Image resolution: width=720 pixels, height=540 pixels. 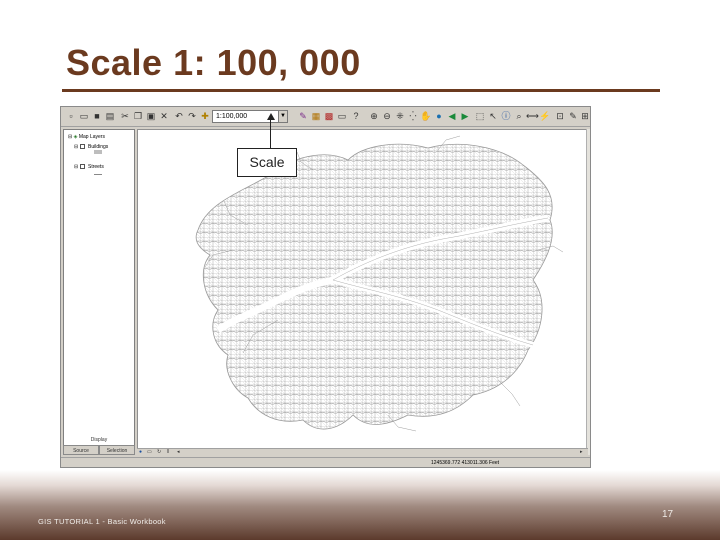 I want to click on chevron-down-icon: ▼, so click(x=282, y=116).